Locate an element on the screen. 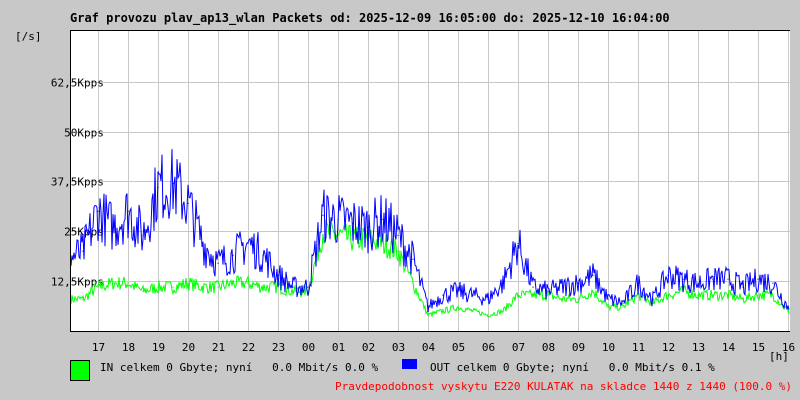 The height and width of the screenshot is (400, 800). x-tick-label: 09 is located at coordinates (578, 347).